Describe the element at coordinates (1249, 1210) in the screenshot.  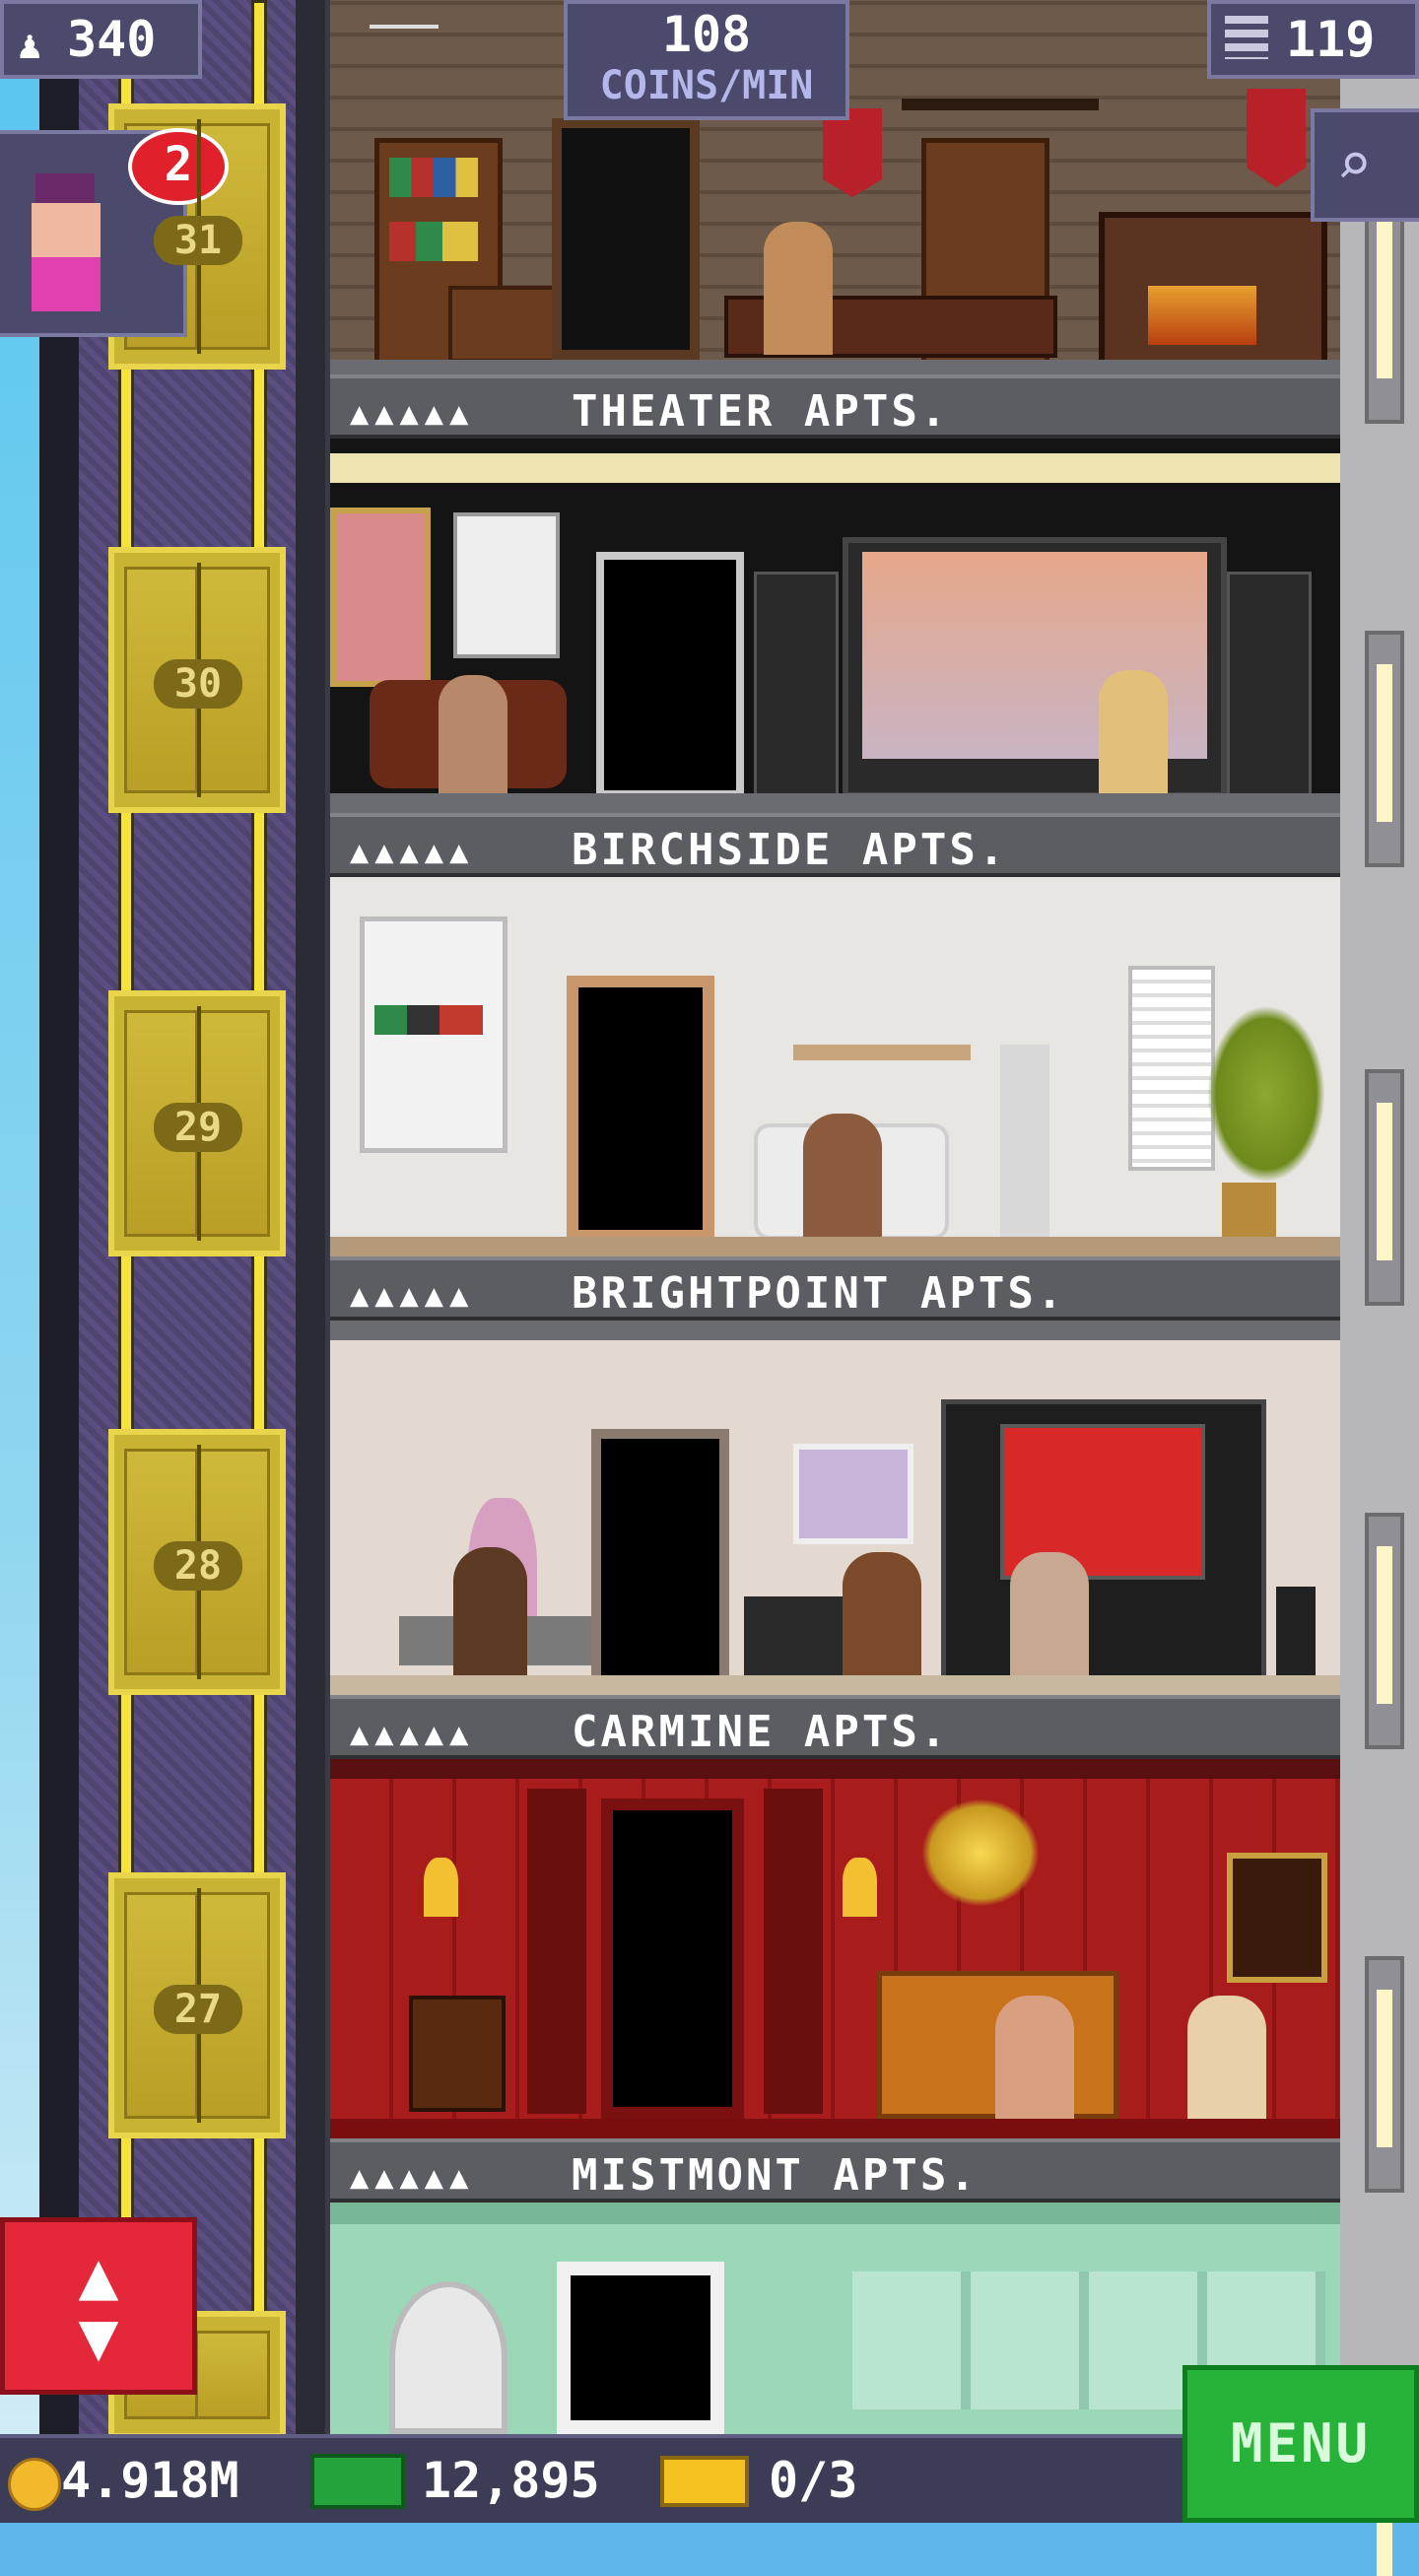
I see `plant-pot` at that location.